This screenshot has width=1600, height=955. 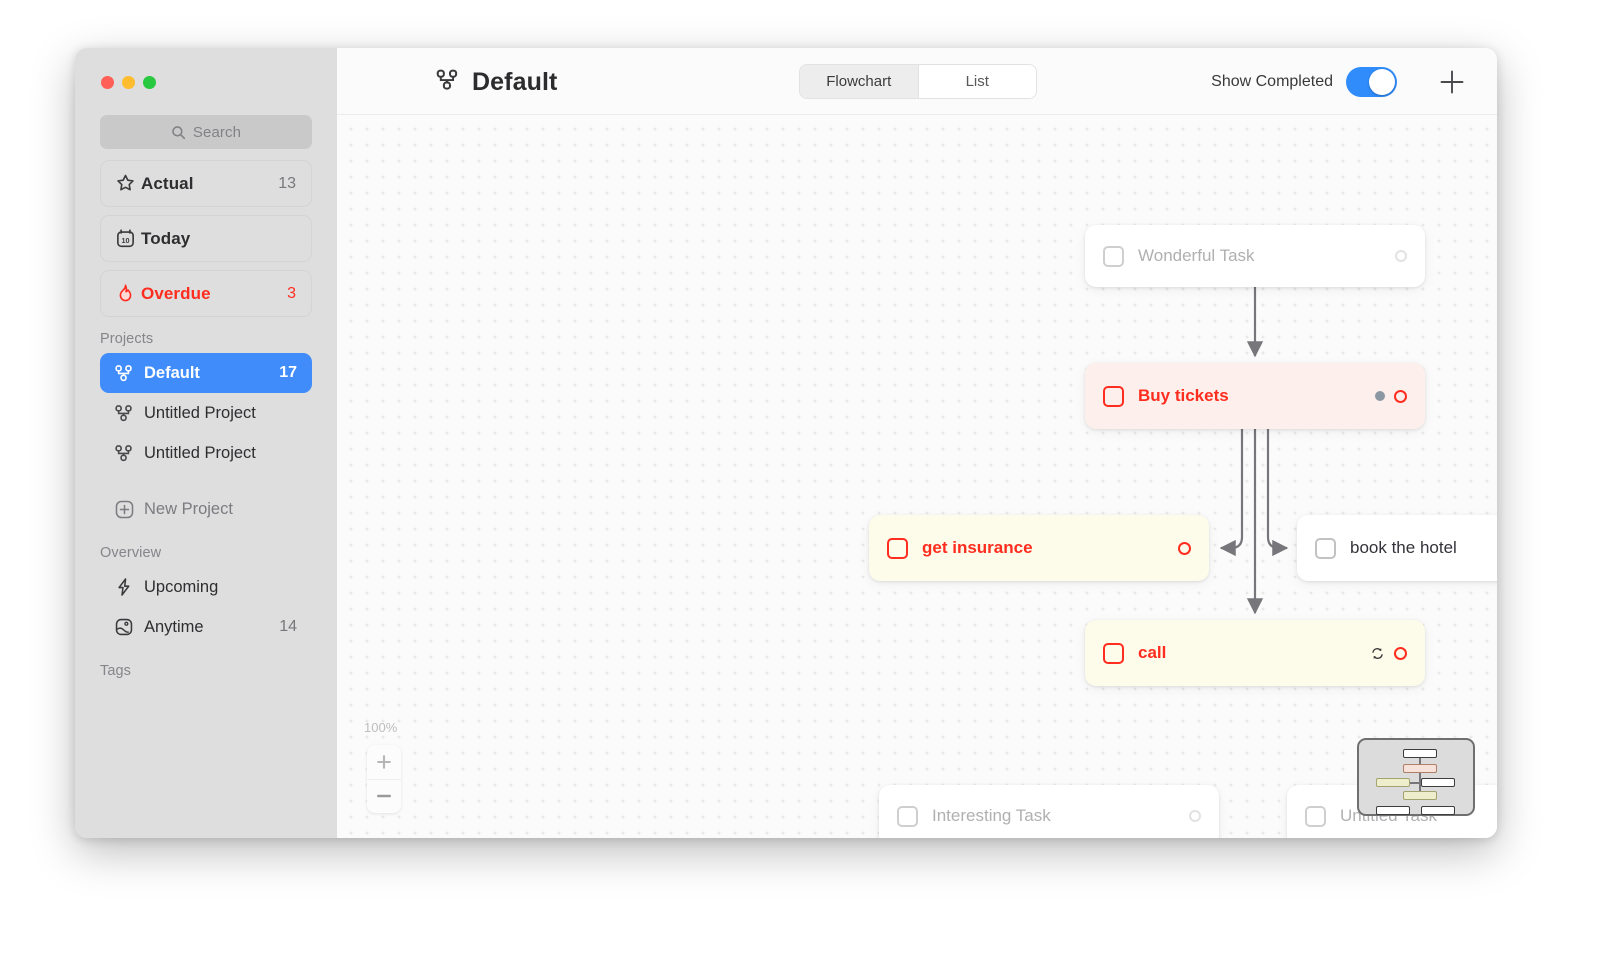 I want to click on clock-box-icon, so click(x=129, y=627).